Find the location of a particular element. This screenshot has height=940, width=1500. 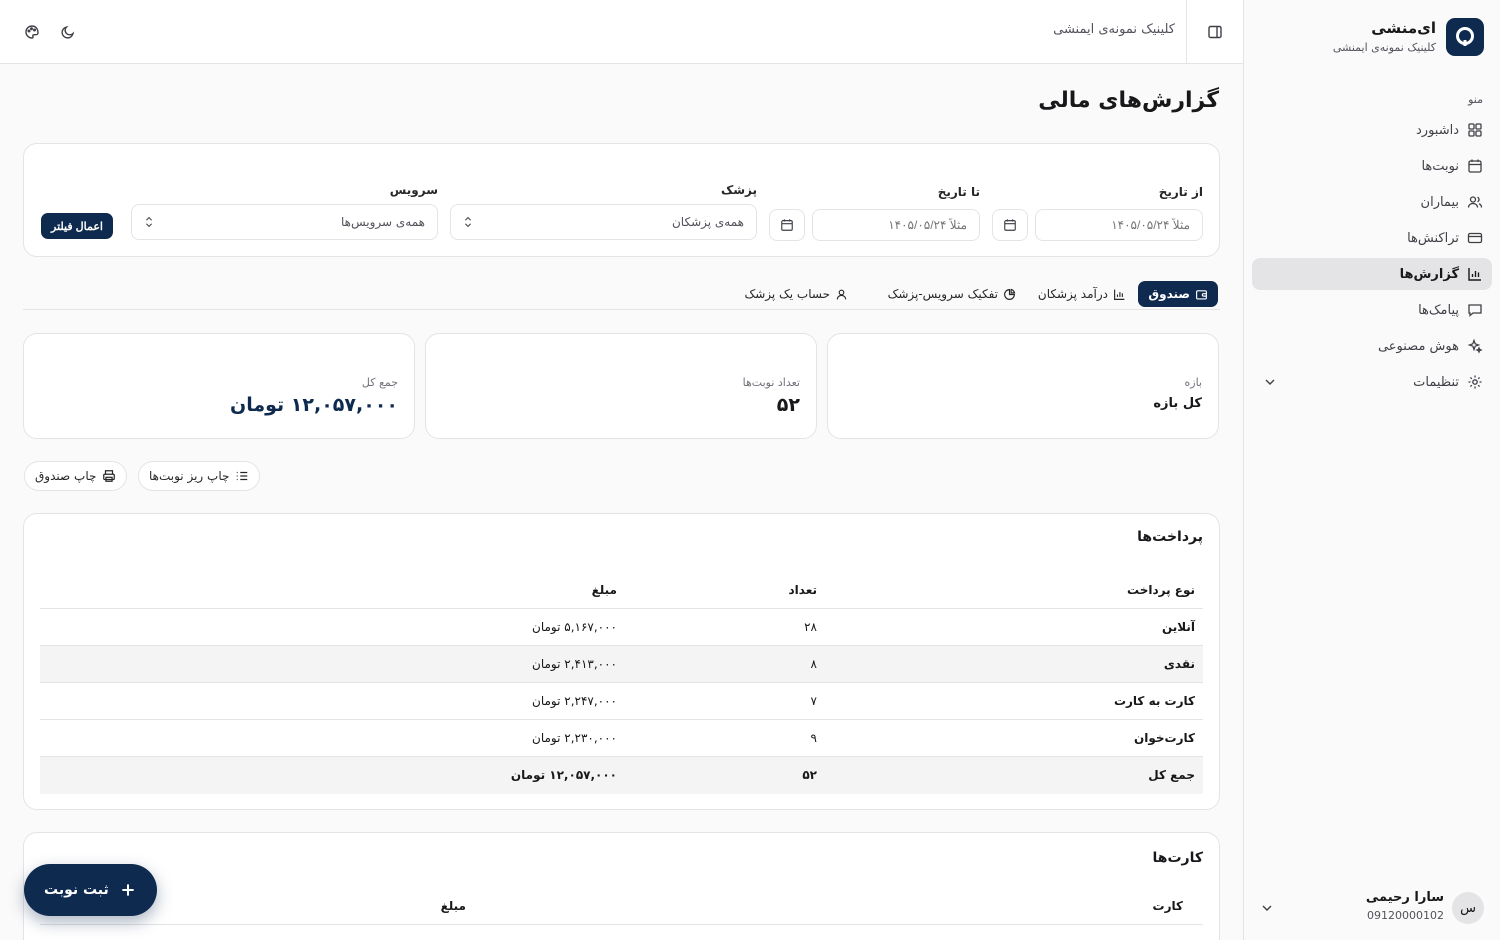

printer-icon is located at coordinates (109, 476).